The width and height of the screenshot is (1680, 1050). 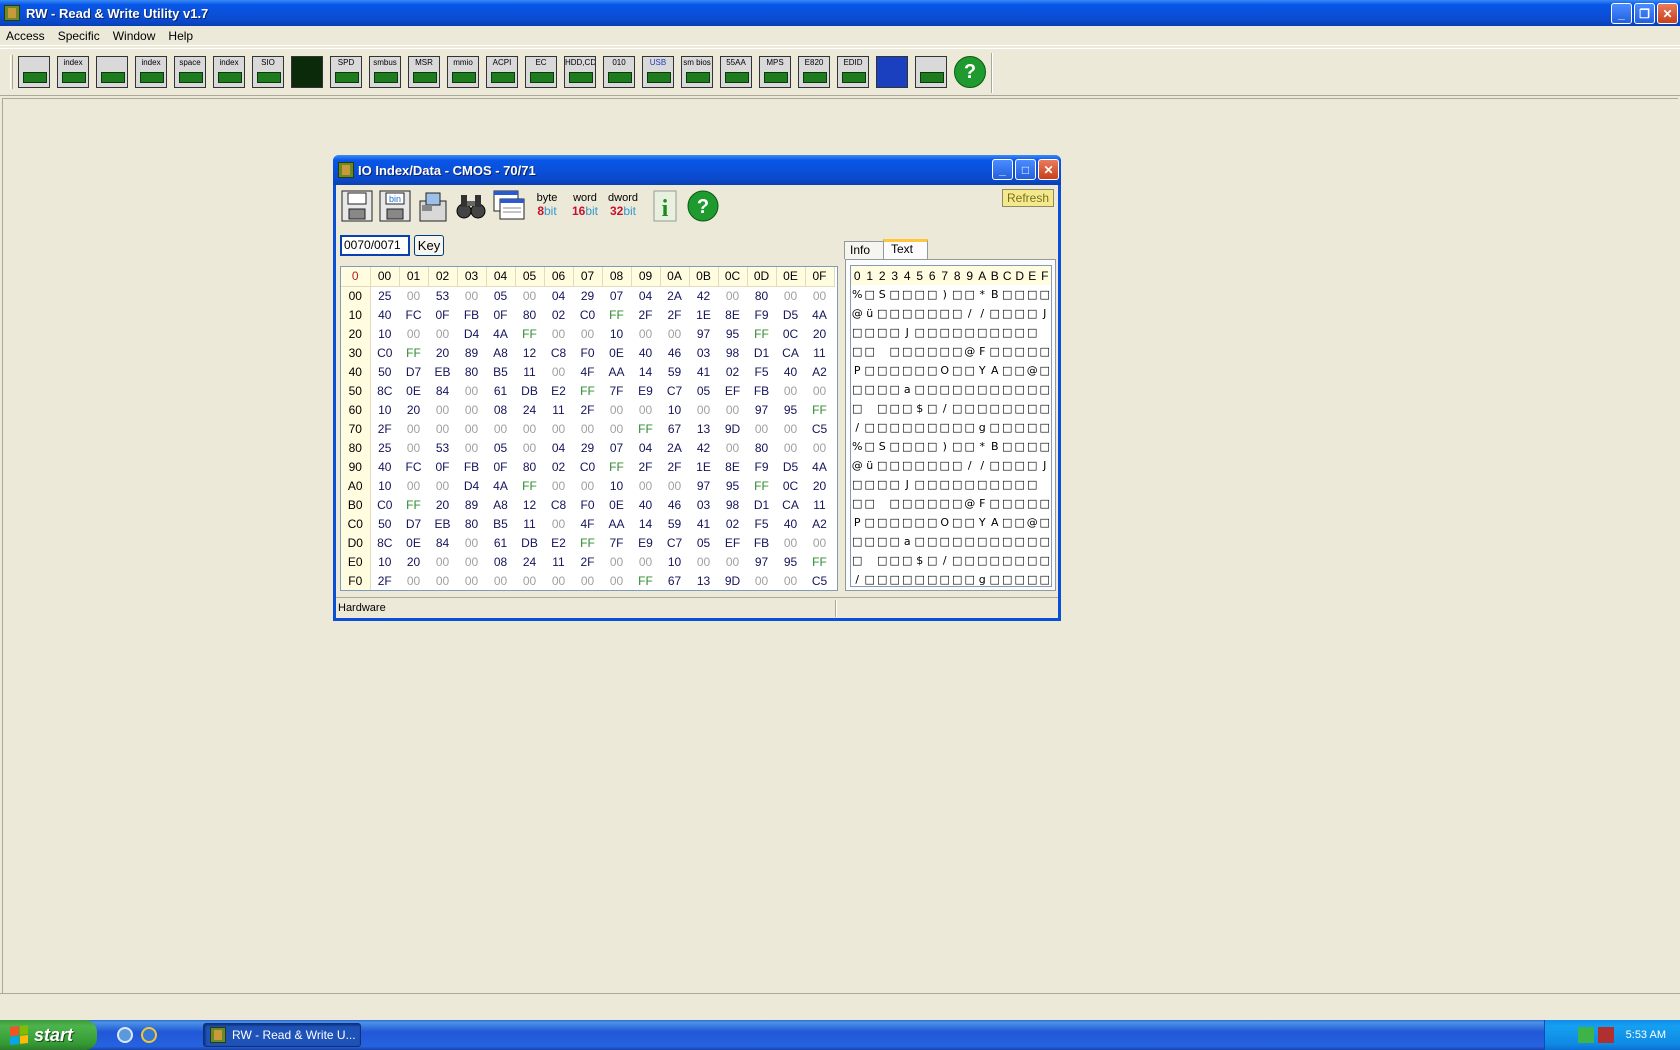 What do you see at coordinates (790, 409) in the screenshot?
I see `hex-cell: 95` at bounding box center [790, 409].